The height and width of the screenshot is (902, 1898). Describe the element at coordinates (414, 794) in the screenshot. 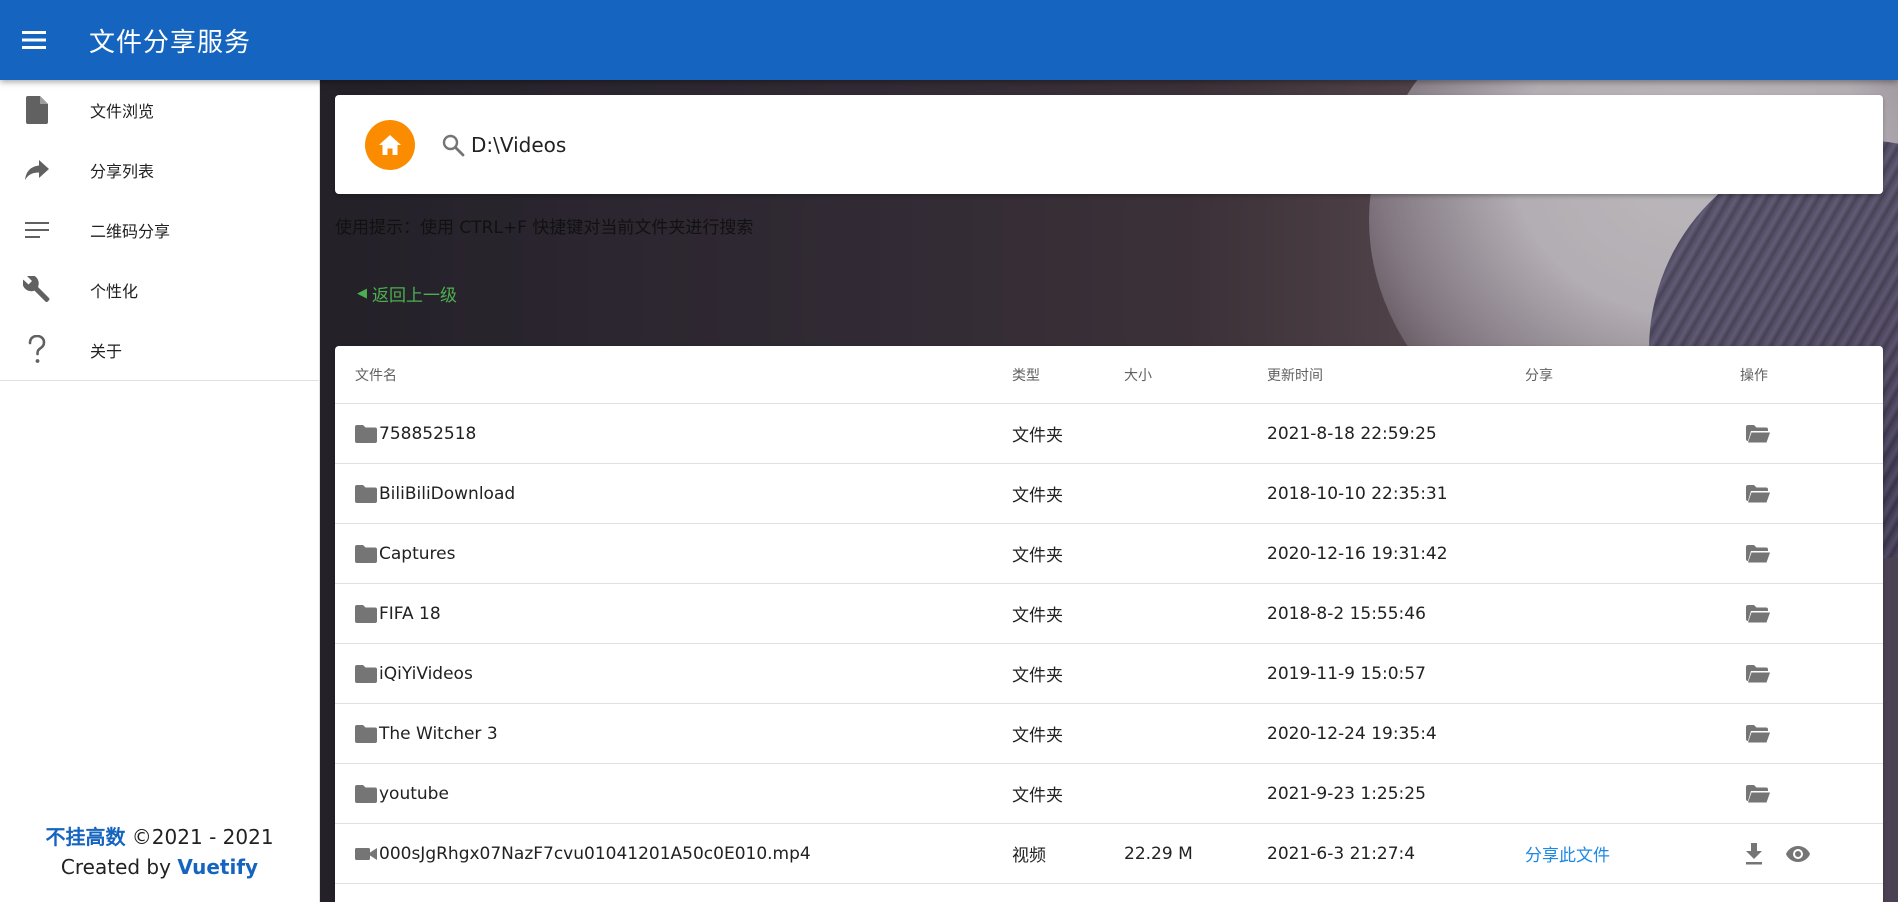

I see `file-name: youtube` at that location.